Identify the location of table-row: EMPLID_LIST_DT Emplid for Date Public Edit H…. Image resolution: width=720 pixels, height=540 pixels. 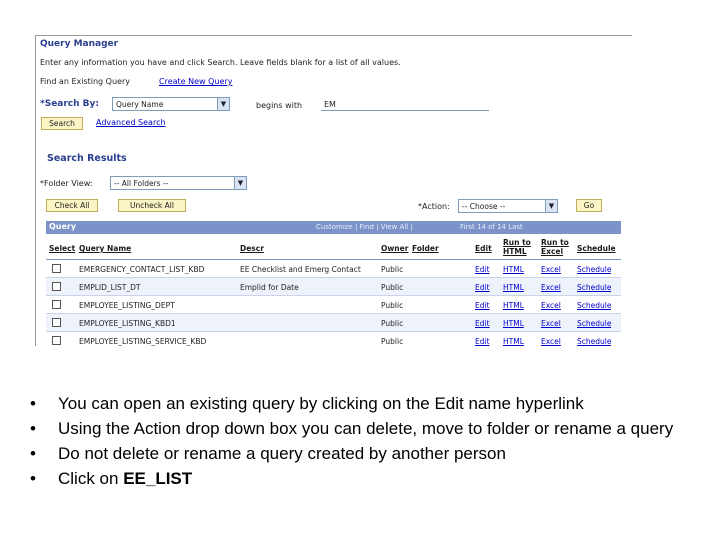
(333, 287).